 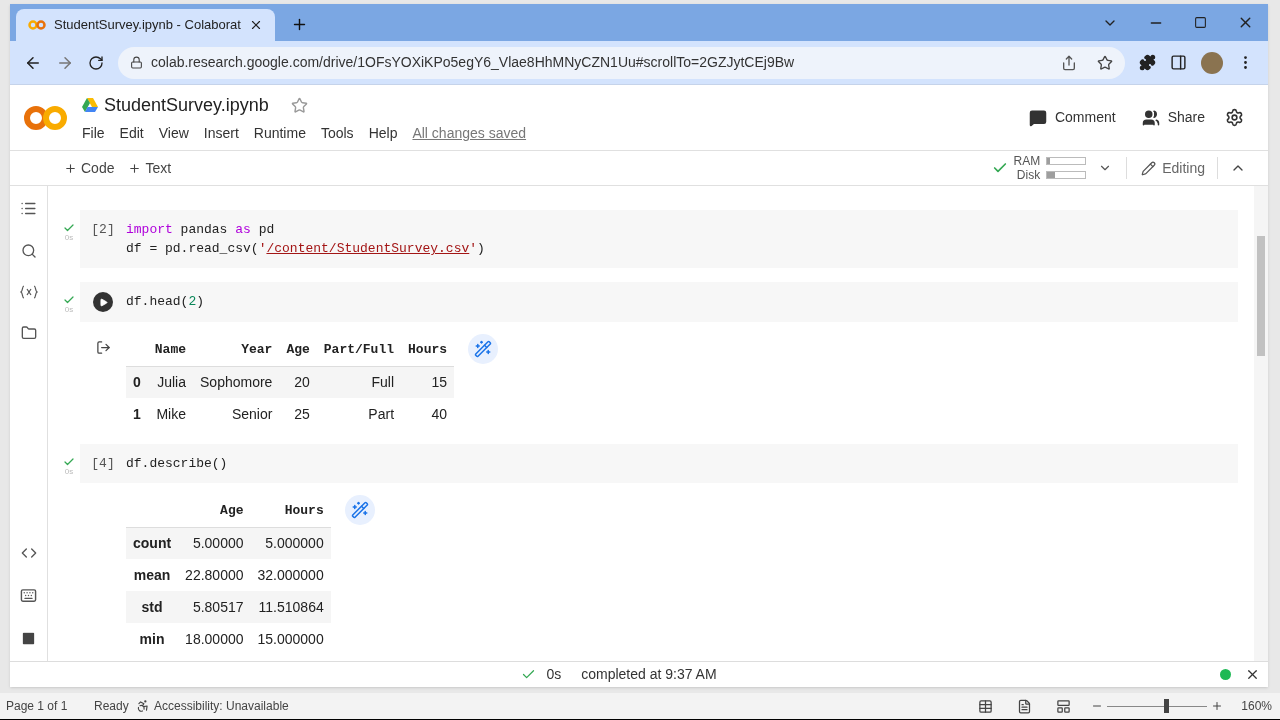 What do you see at coordinates (305, 249) in the screenshot?
I see `code-line: df = pd.read_csv('/content/StudentSurvey.csv')` at bounding box center [305, 249].